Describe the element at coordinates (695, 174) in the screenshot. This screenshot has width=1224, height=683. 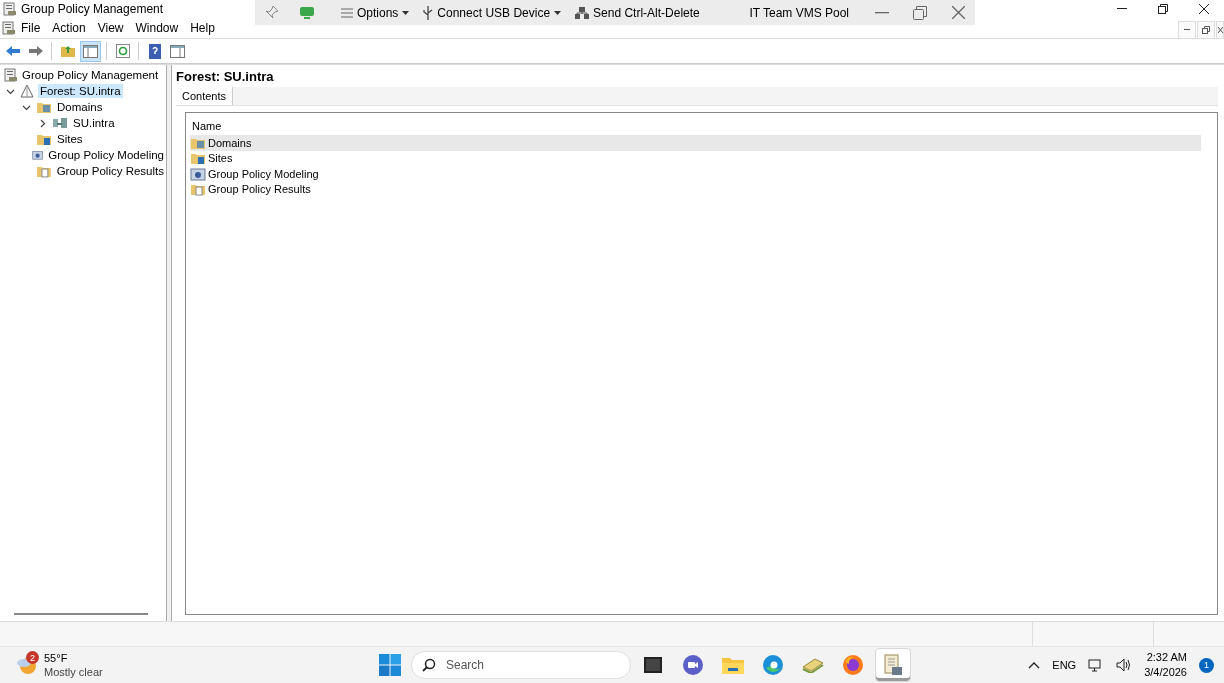
I see `list-row: Group Policy Modeling` at that location.